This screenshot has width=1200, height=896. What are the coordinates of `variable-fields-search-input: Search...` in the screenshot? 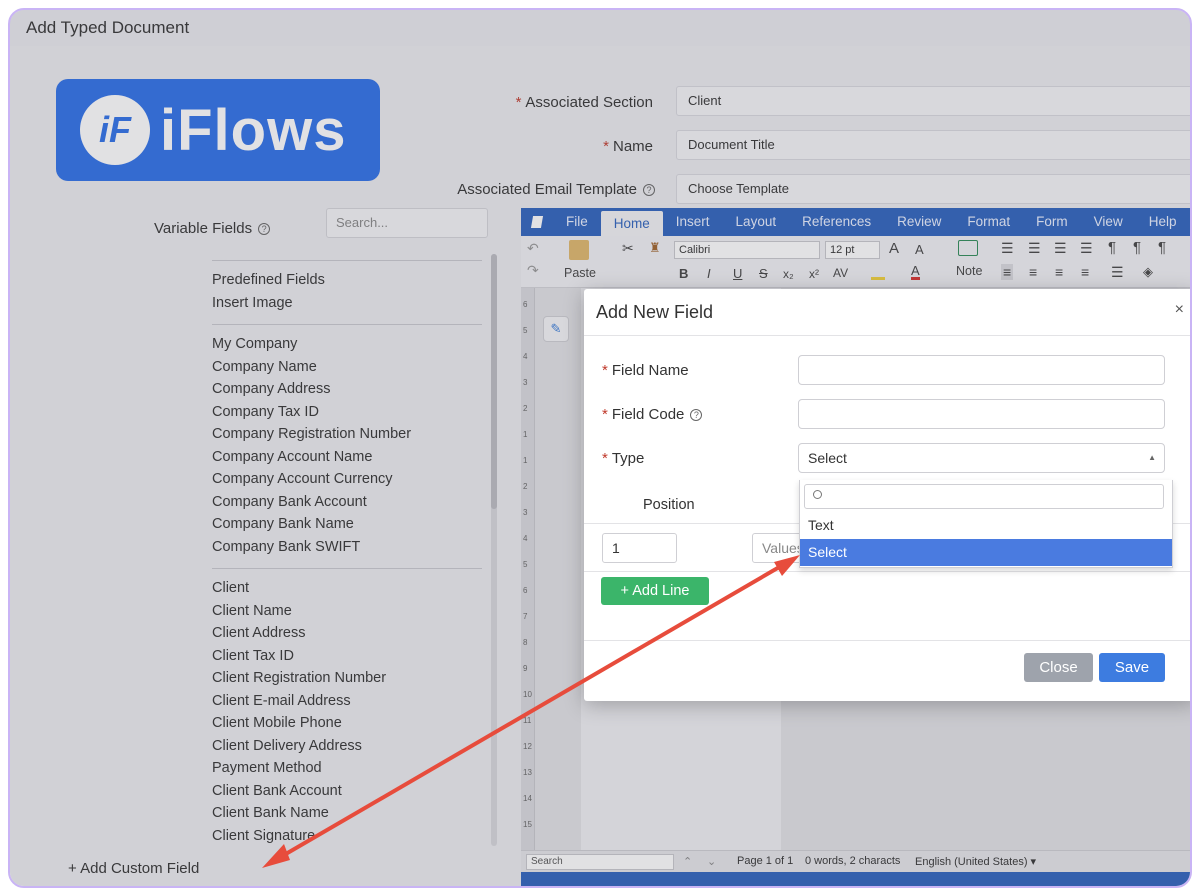 It's located at (407, 223).